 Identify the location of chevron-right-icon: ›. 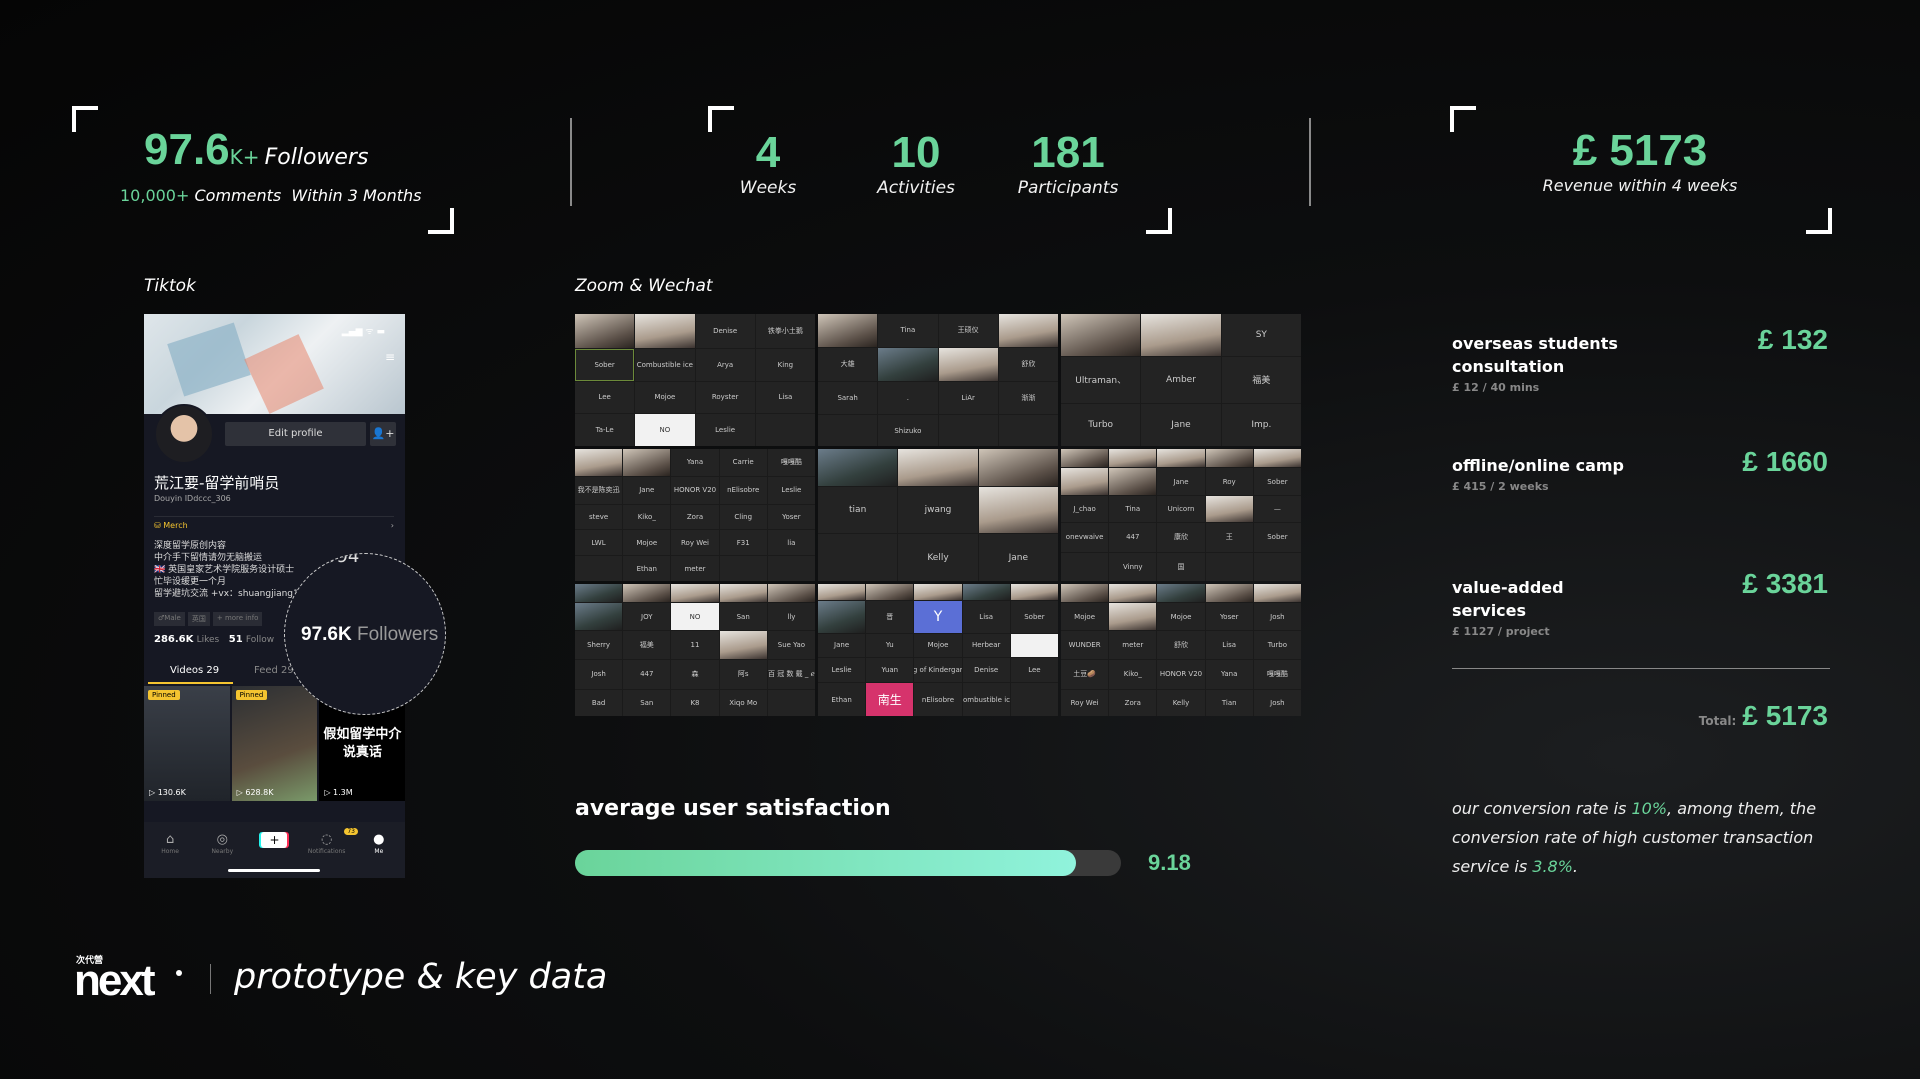
(392, 525).